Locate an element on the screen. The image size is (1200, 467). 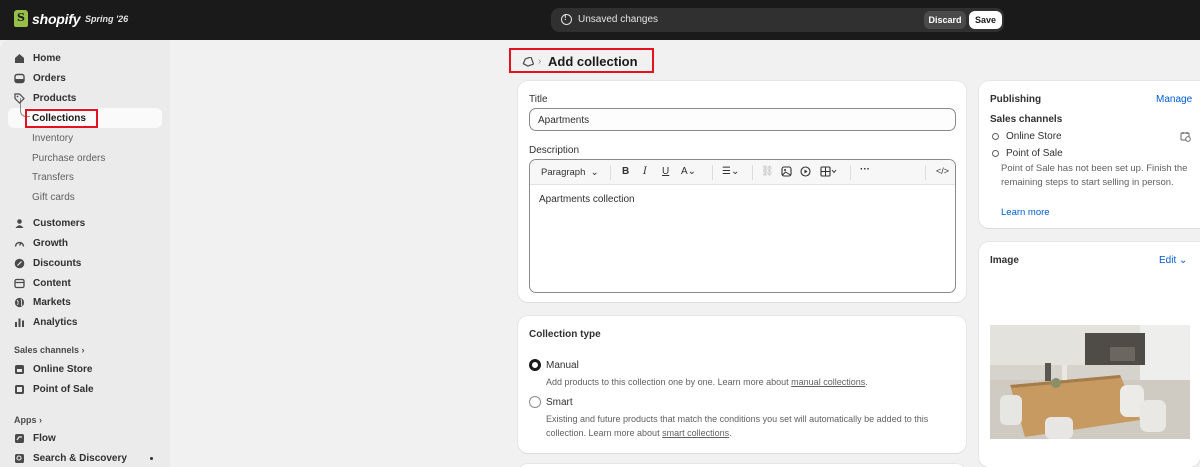
sidebar-item-transfers: Transfers is located at coordinates (53, 177).